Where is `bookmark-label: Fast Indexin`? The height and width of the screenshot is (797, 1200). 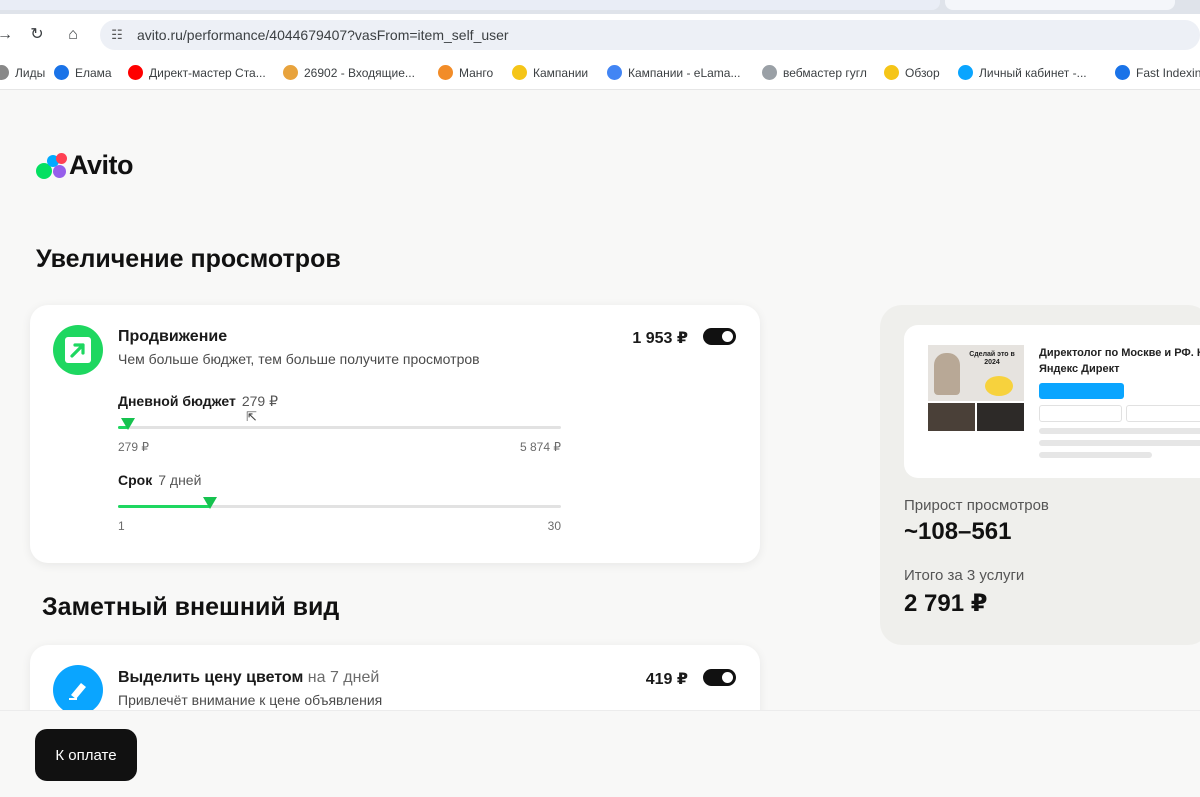 bookmark-label: Fast Indexin is located at coordinates (1168, 72).